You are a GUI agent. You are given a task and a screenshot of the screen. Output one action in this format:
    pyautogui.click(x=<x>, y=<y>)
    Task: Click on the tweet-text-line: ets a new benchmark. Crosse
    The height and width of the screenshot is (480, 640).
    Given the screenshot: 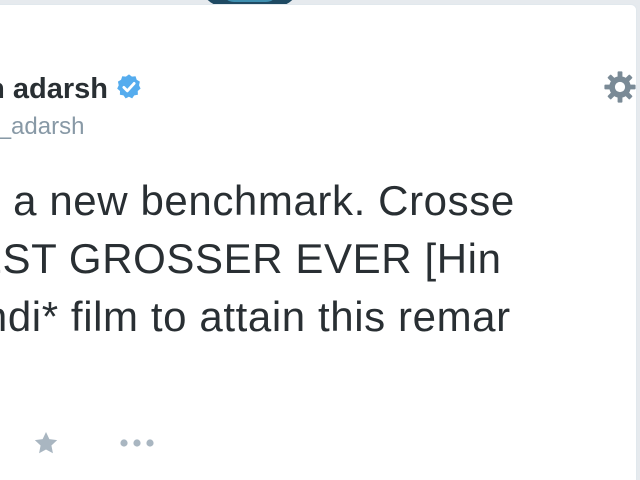 What is the action you would take?
    pyautogui.click(x=257, y=200)
    